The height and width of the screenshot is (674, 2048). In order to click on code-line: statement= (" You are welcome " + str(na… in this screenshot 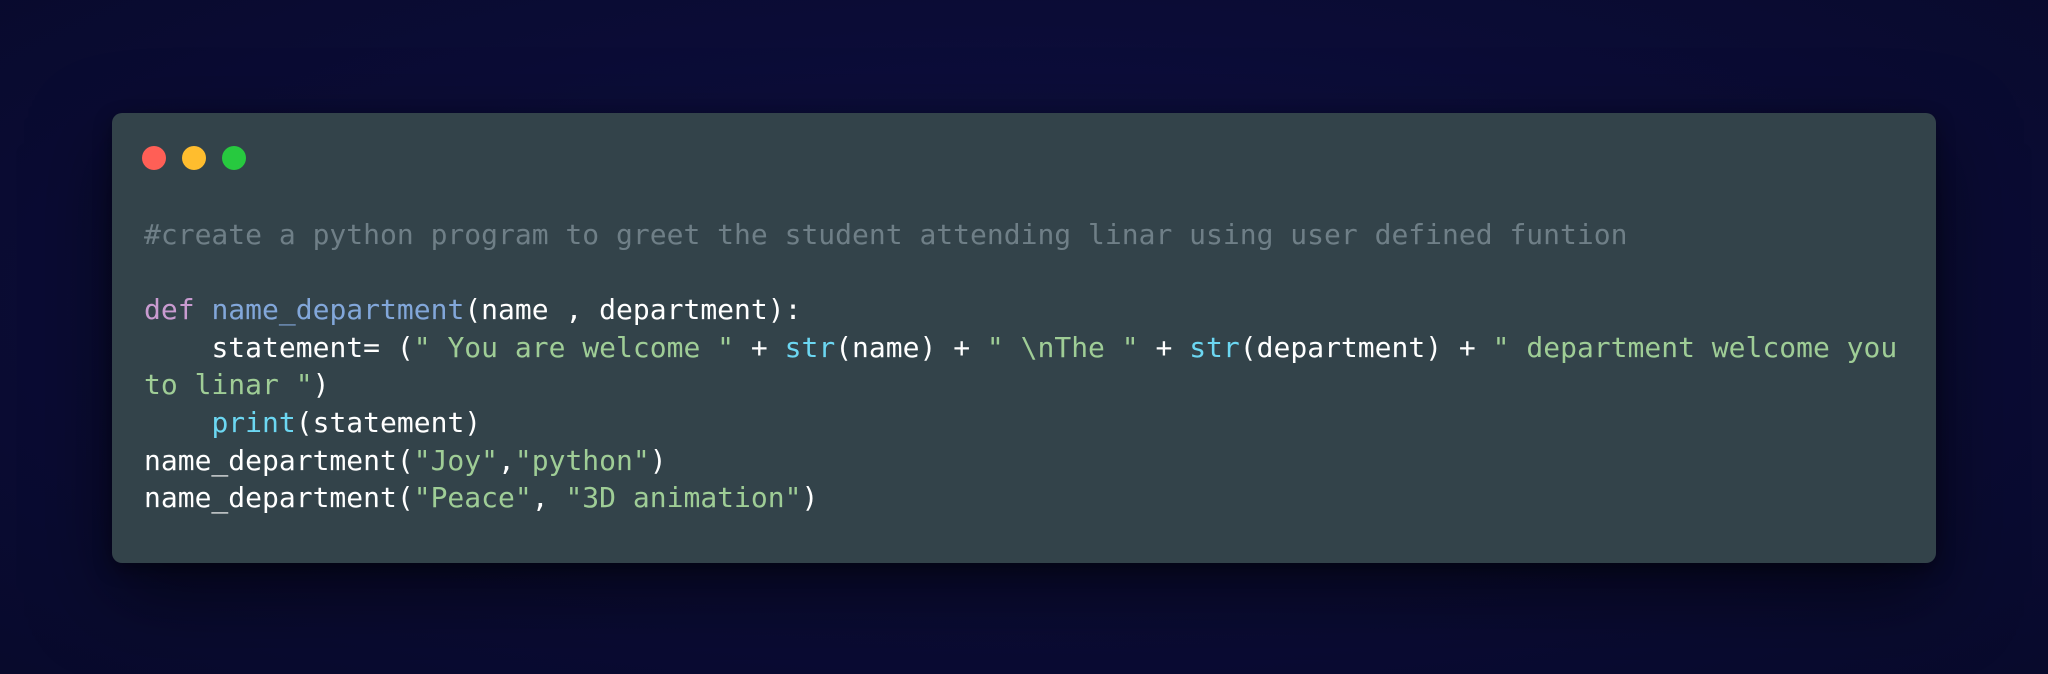, I will do `click(1026, 366)`.